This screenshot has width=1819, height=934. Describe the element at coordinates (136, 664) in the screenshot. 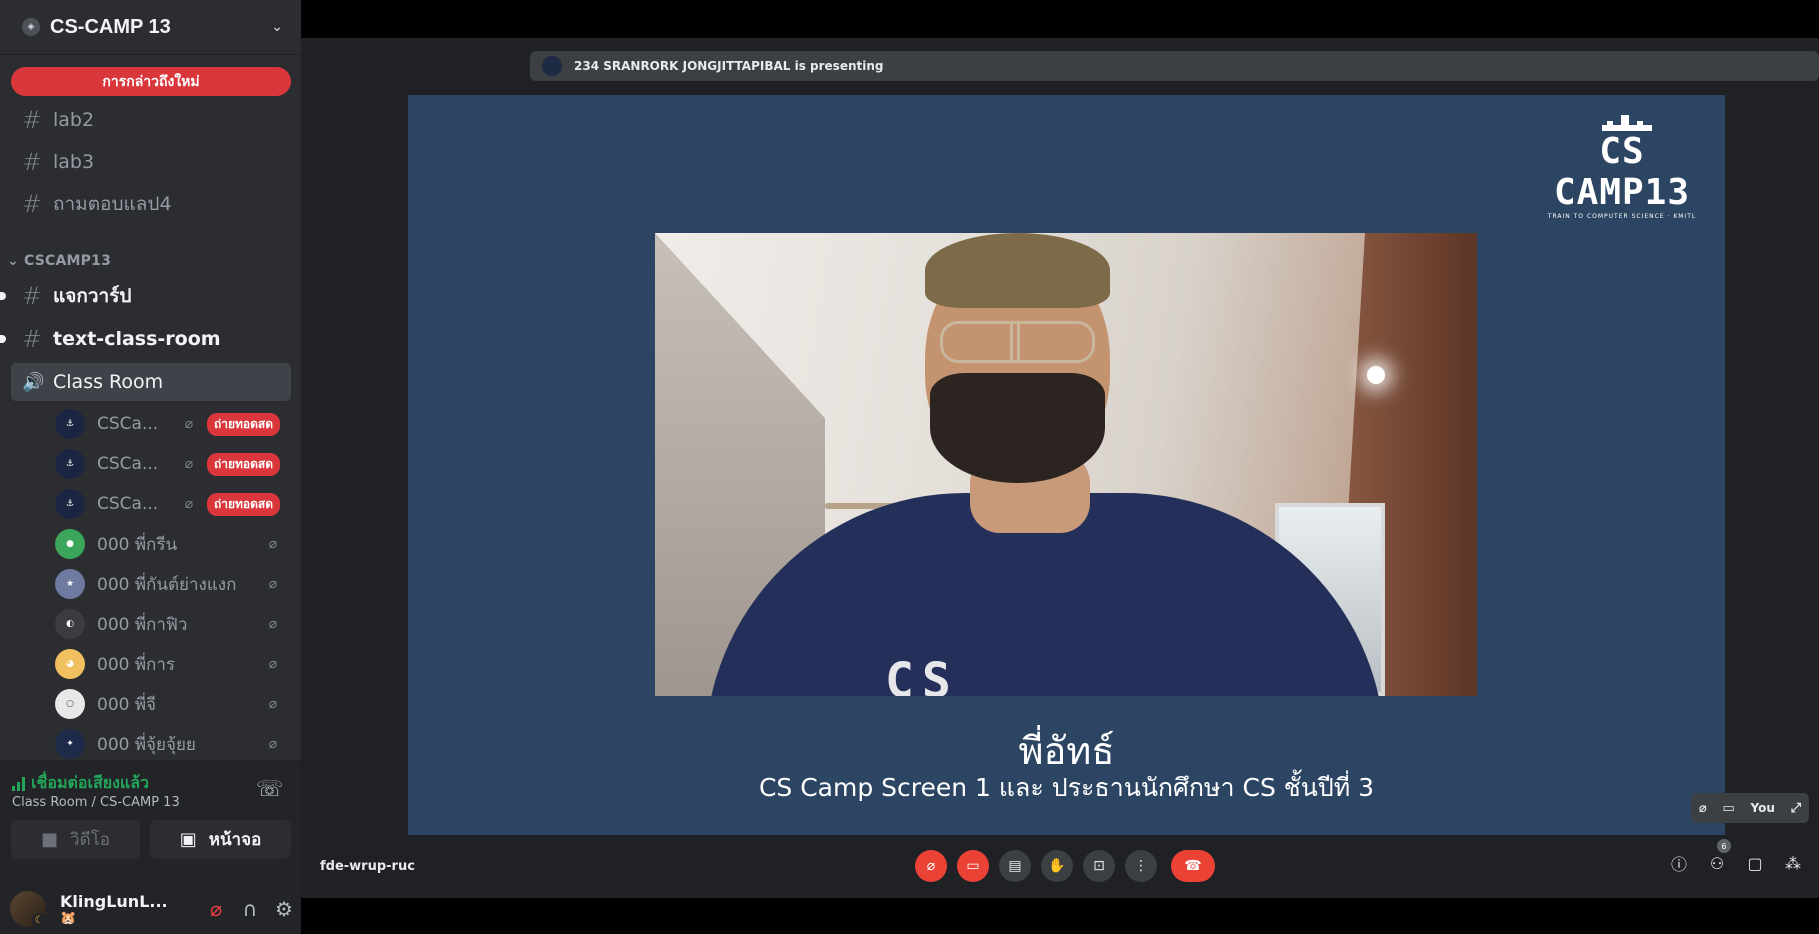

I see `voice-user-name: 000 พี่การ` at that location.